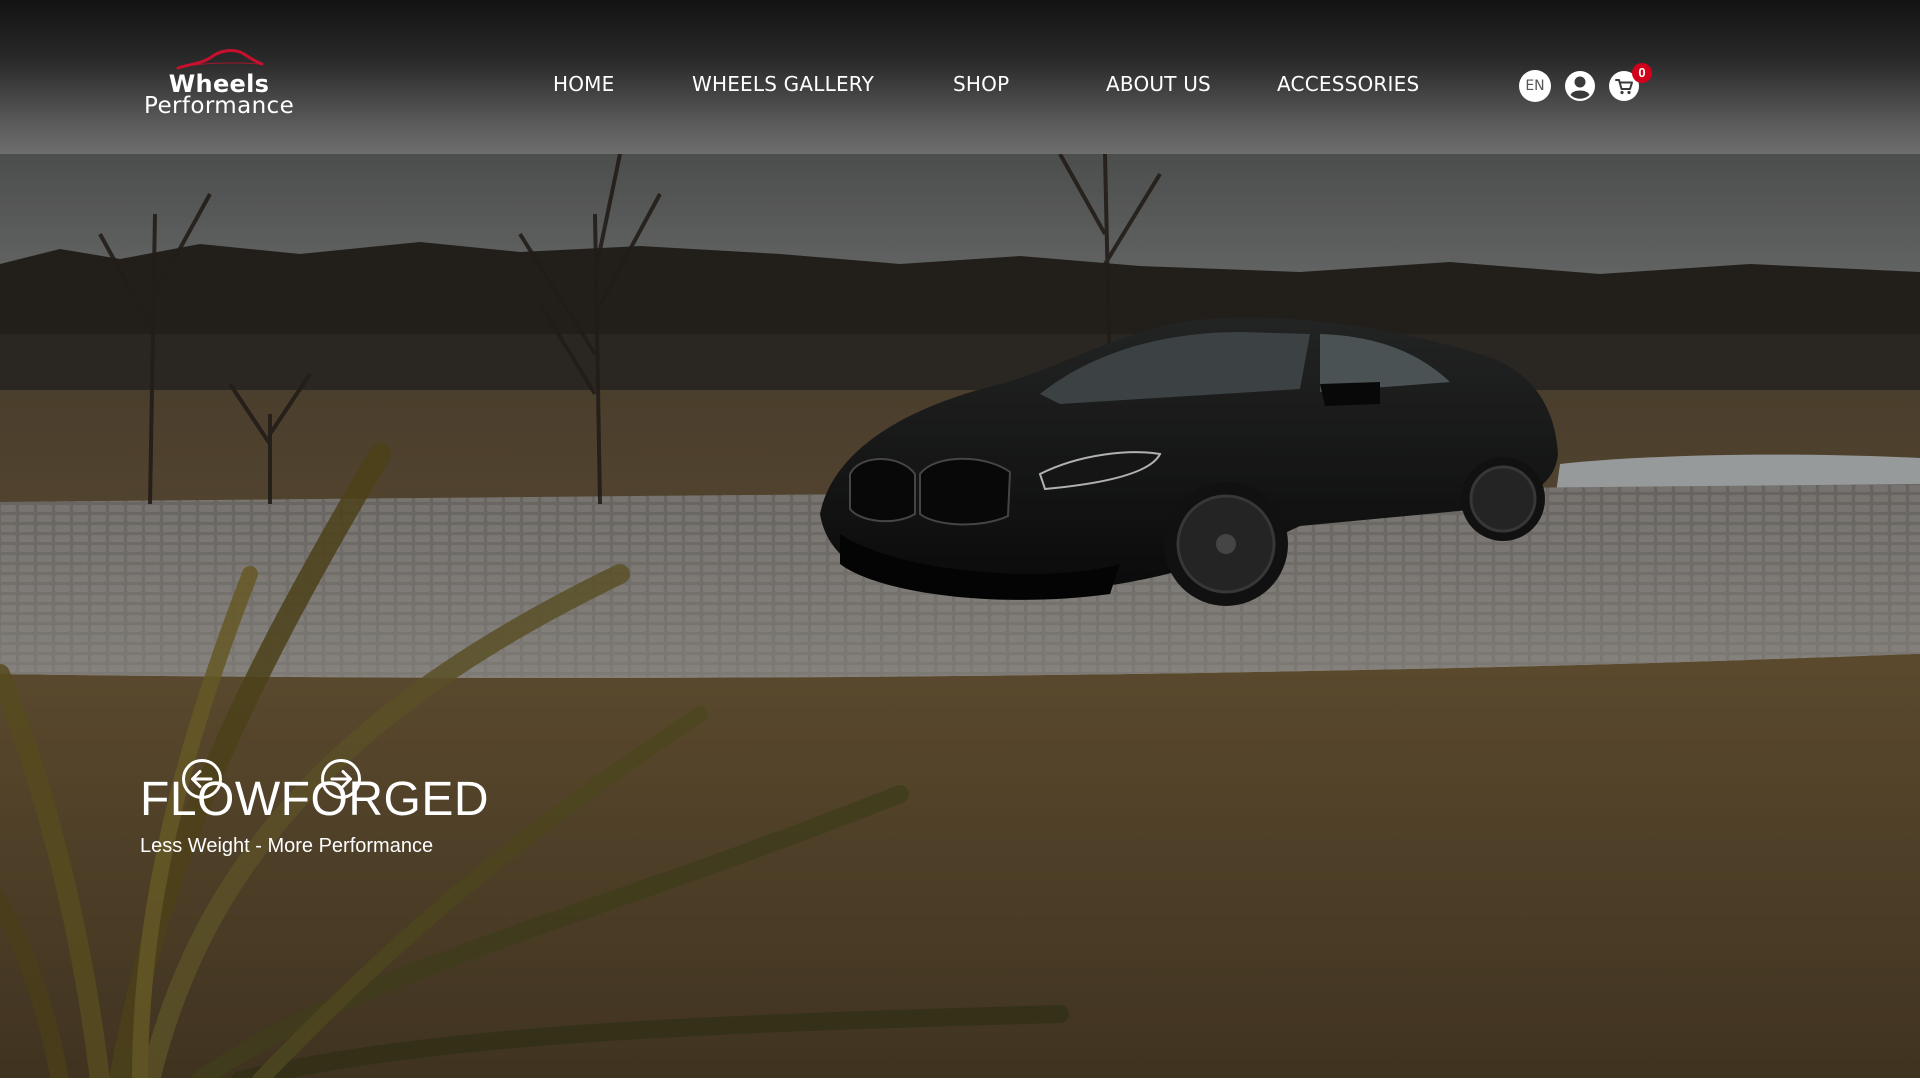 The width and height of the screenshot is (1920, 1080). Describe the element at coordinates (220, 59) in the screenshot. I see `car-roof-arc-icon` at that location.